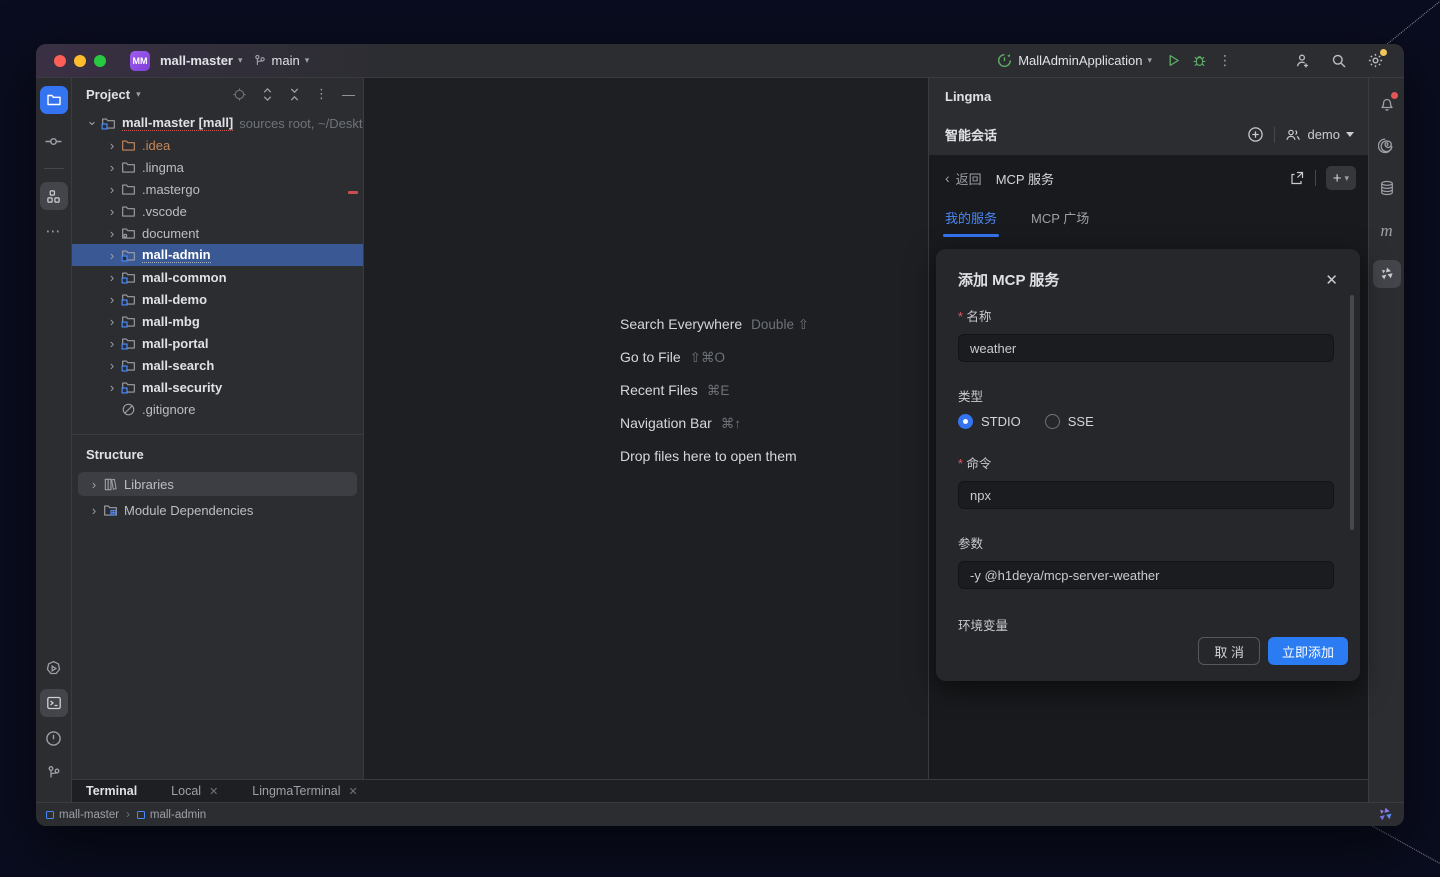  I want to click on chevron-down-icon: ⌄, so click(92, 121).